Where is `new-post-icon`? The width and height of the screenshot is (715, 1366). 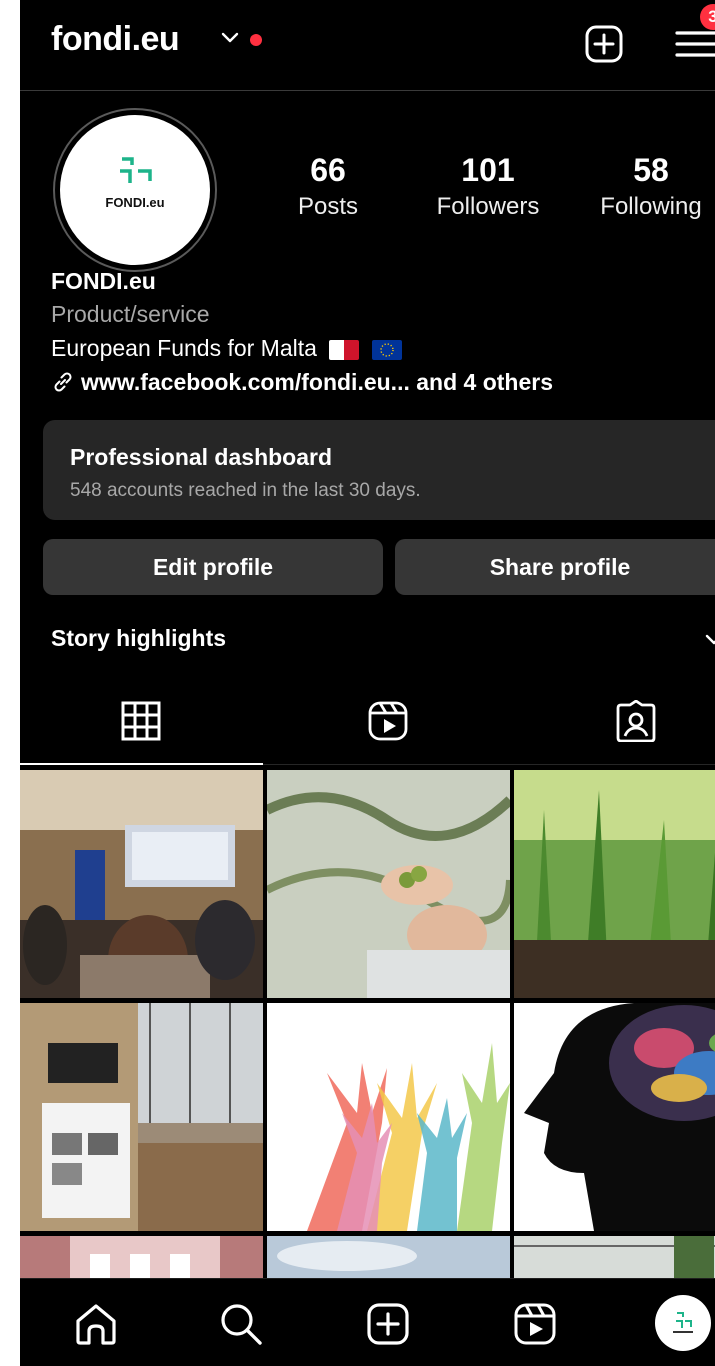
new-post-icon is located at coordinates (604, 44).